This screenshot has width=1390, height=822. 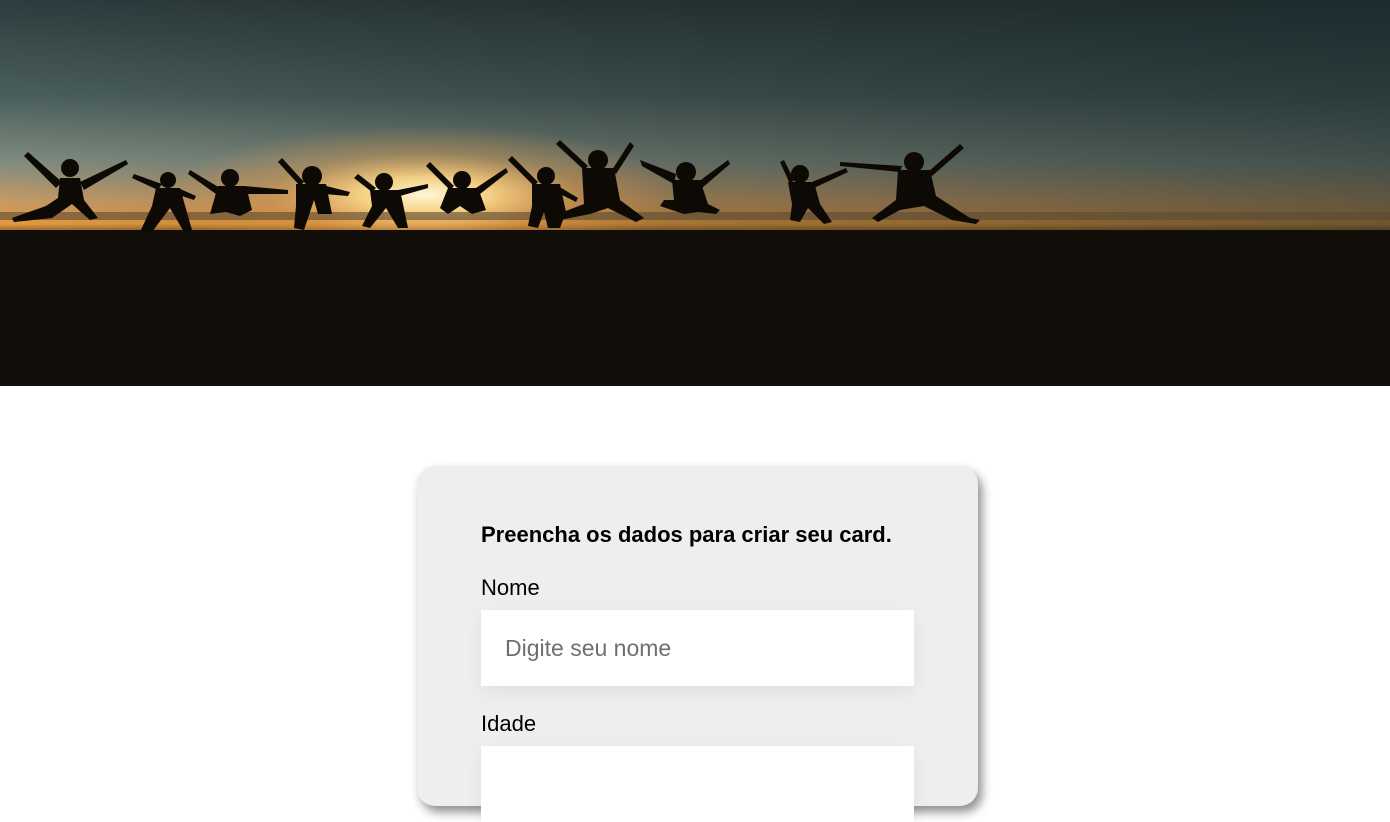 I want to click on form-title: Preencha os dados para criar seu card., so click(x=686, y=534).